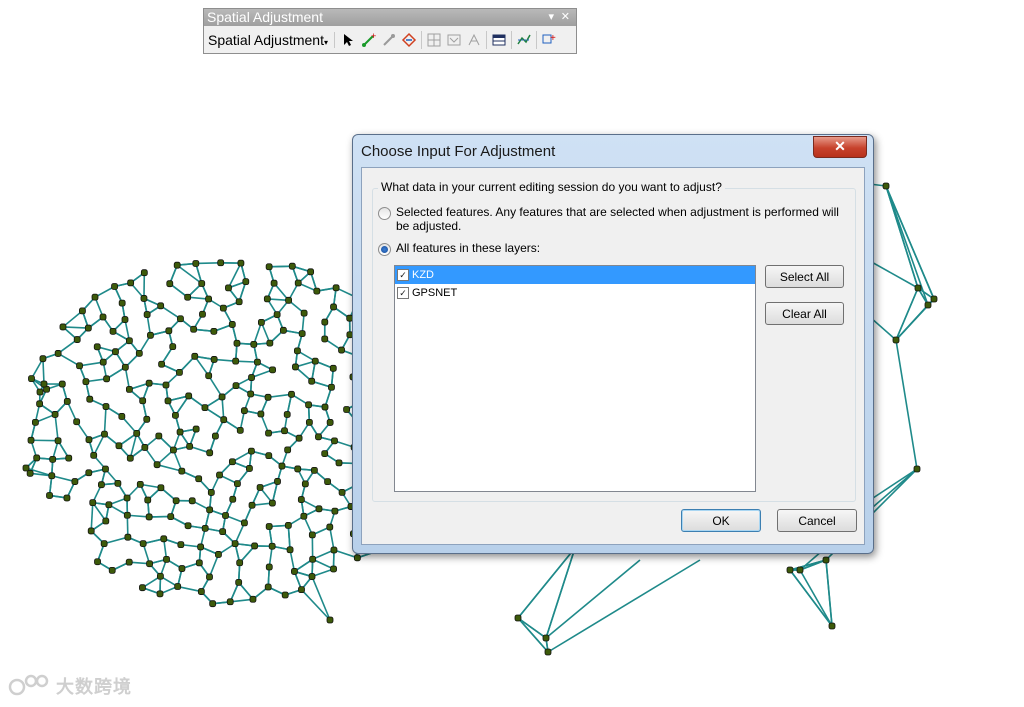  What do you see at coordinates (474, 40) in the screenshot?
I see `new-limited-adjustment-area-icon` at bounding box center [474, 40].